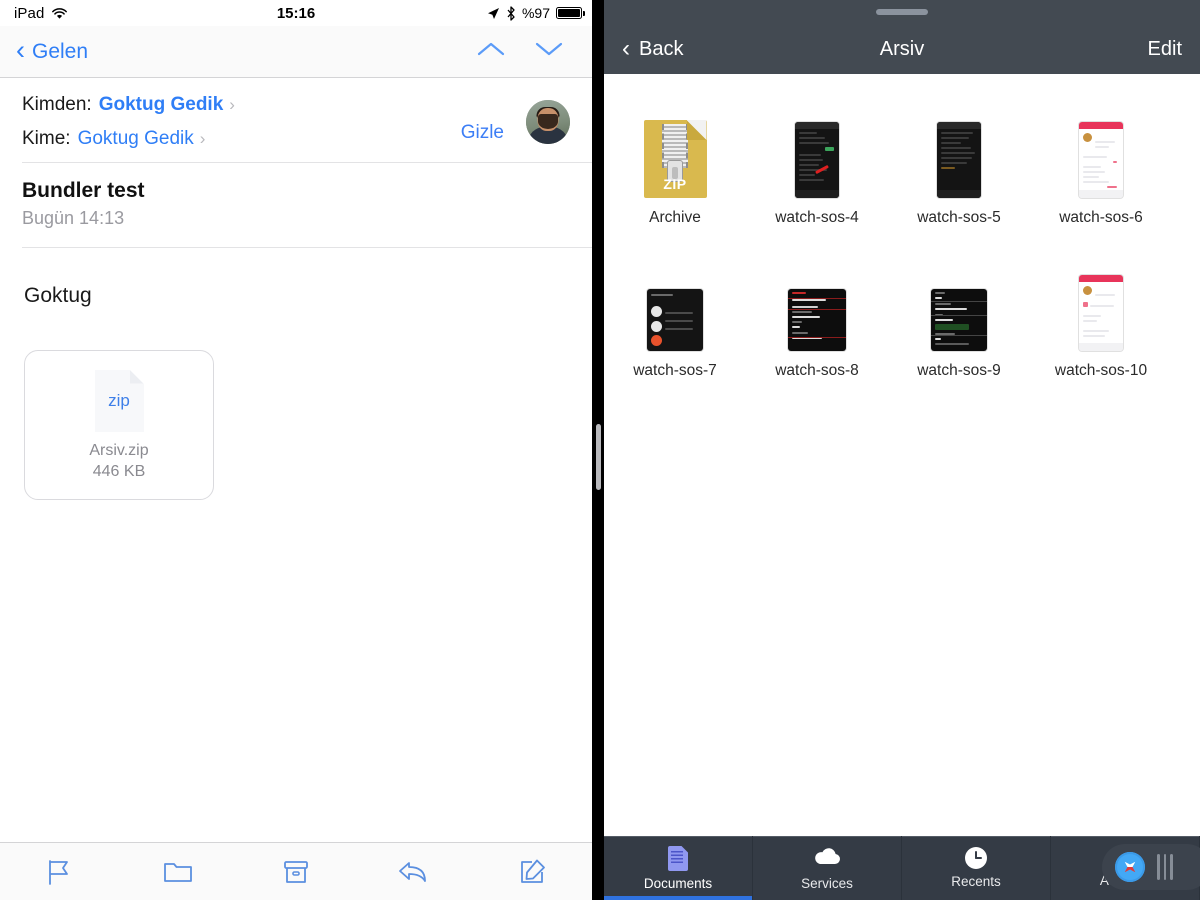 This screenshot has width=1200, height=900. Describe the element at coordinates (1165, 867) in the screenshot. I see `grip-handle-icon` at that location.